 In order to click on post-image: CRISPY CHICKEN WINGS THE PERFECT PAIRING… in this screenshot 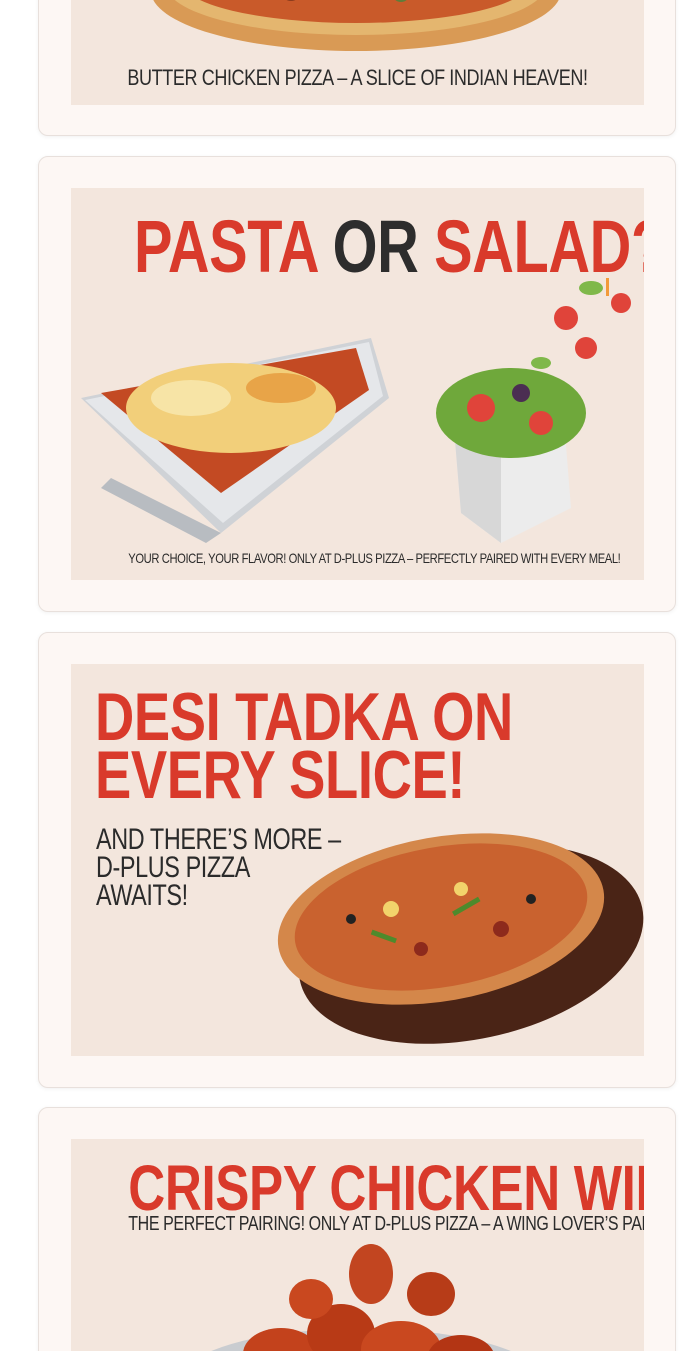, I will do `click(357, 1245)`.